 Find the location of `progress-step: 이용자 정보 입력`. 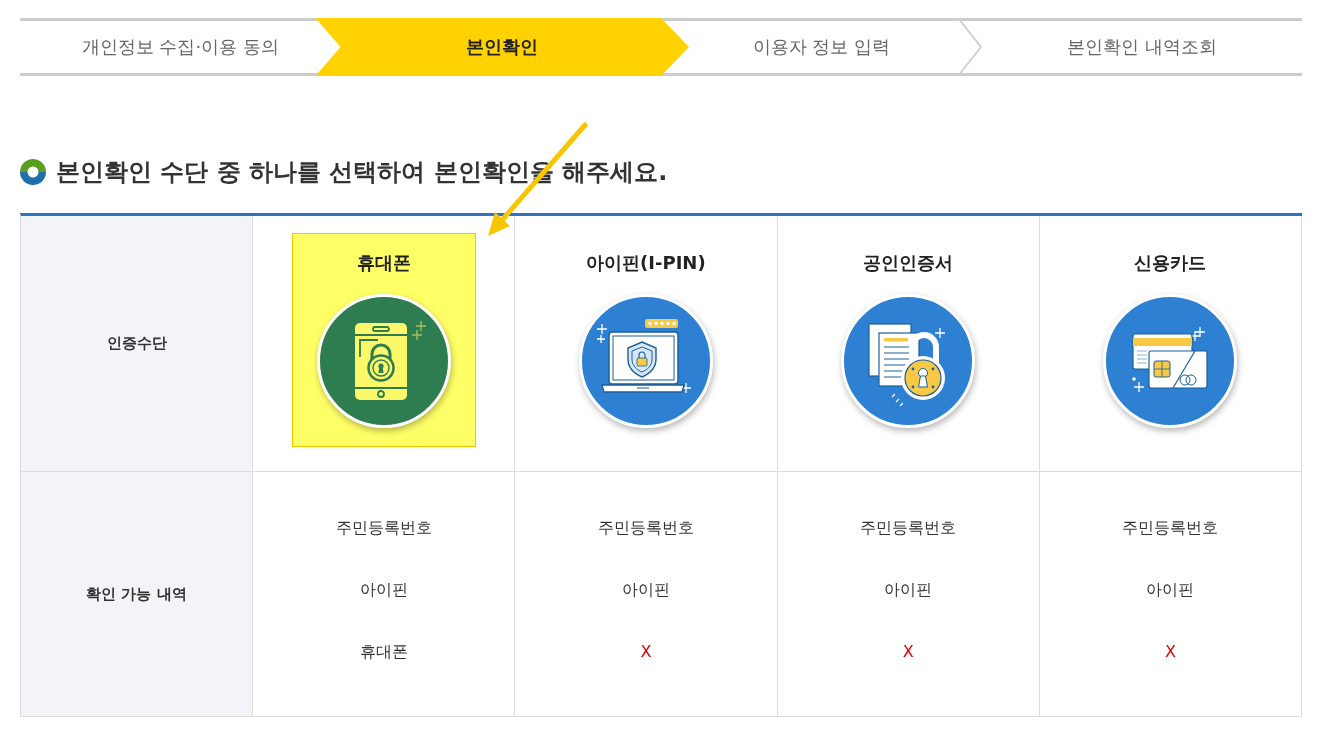

progress-step: 이용자 정보 입력 is located at coordinates (835, 47).